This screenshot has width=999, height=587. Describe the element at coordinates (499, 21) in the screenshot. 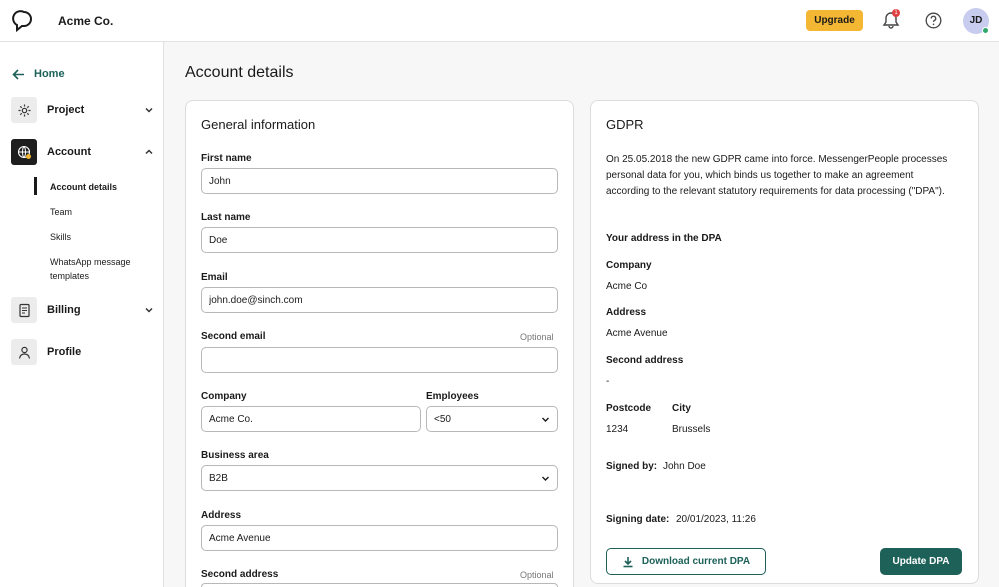

I see `top-bar: Acme Co. Upgrade 1 JD` at that location.